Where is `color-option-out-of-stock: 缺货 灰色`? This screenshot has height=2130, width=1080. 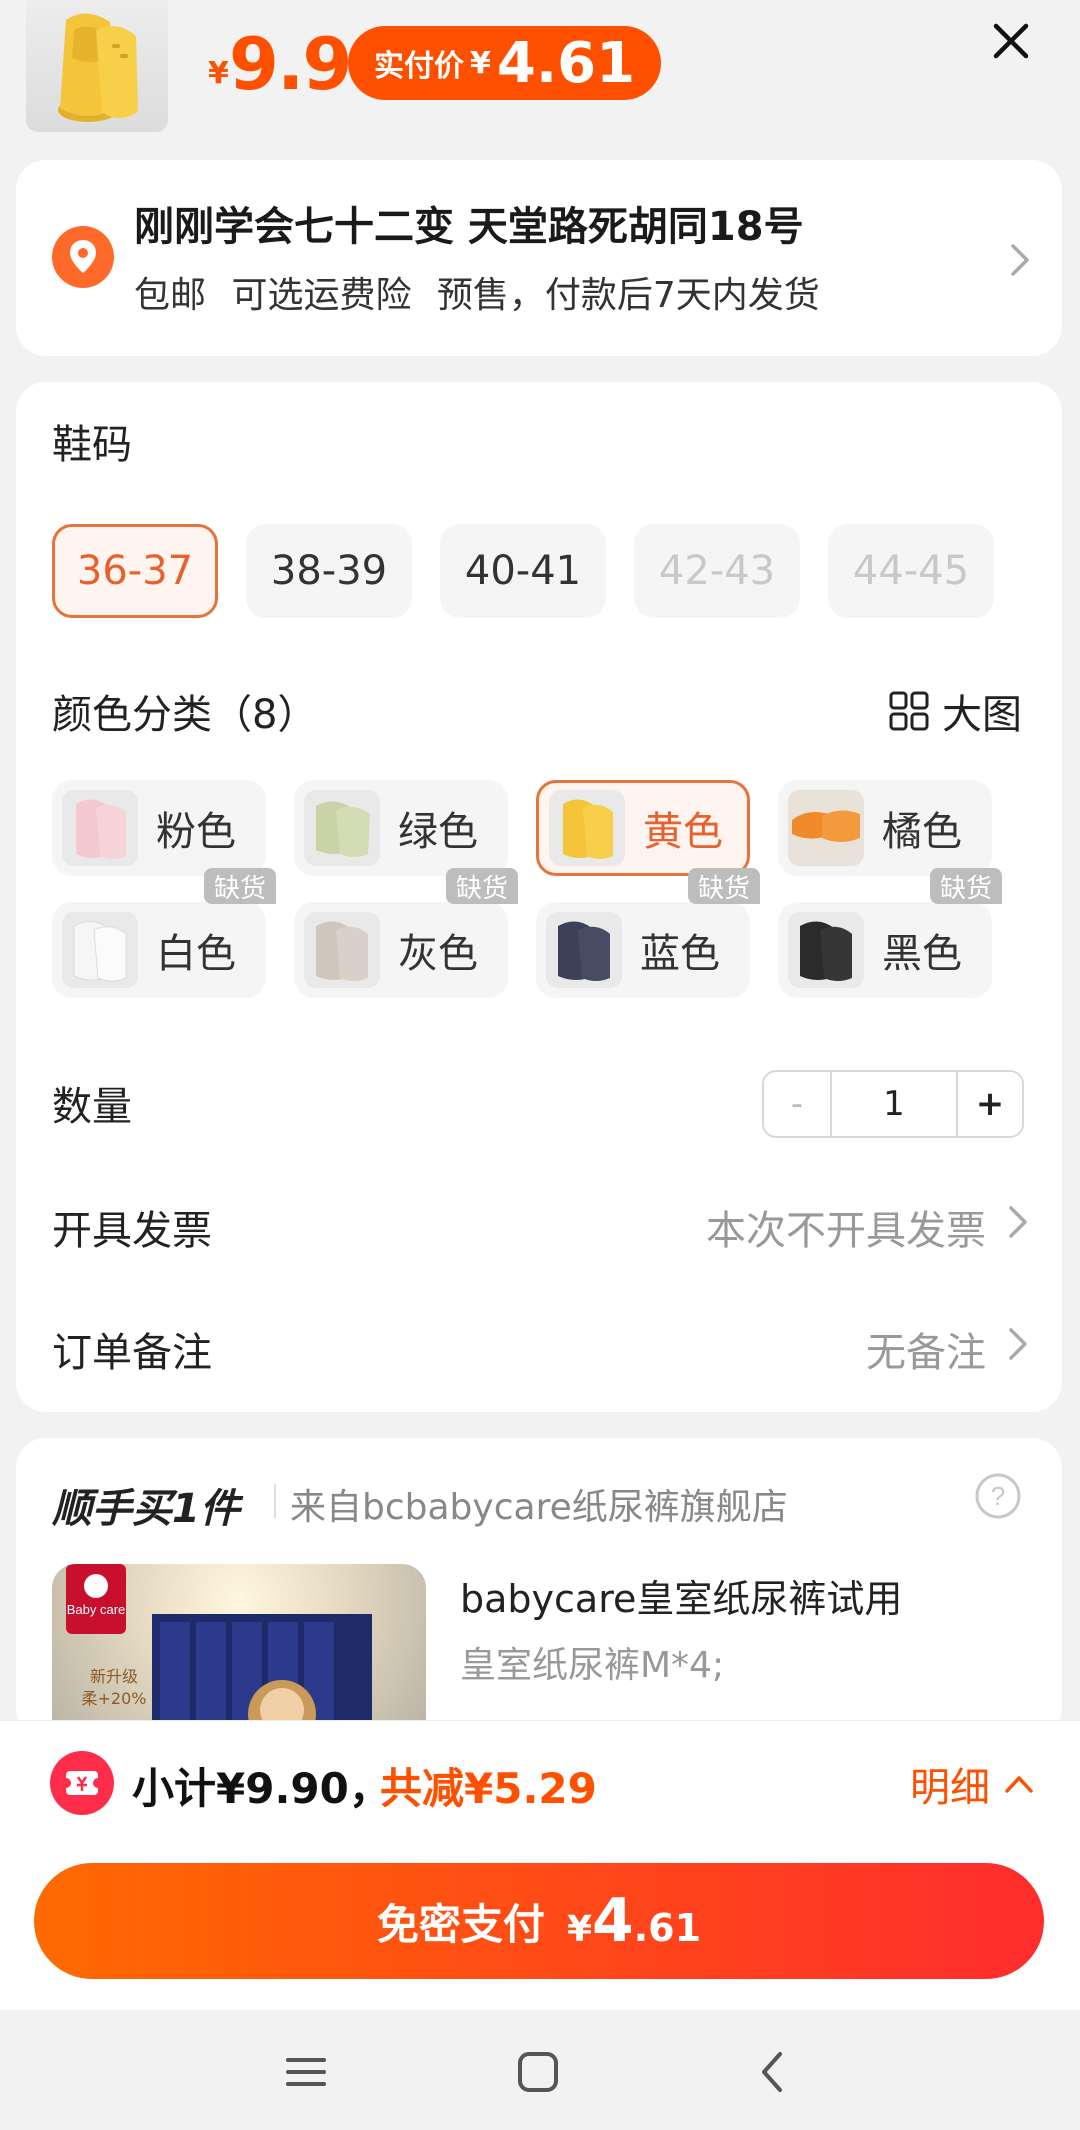
color-option-out-of-stock: 缺货 灰色 is located at coordinates (406, 933).